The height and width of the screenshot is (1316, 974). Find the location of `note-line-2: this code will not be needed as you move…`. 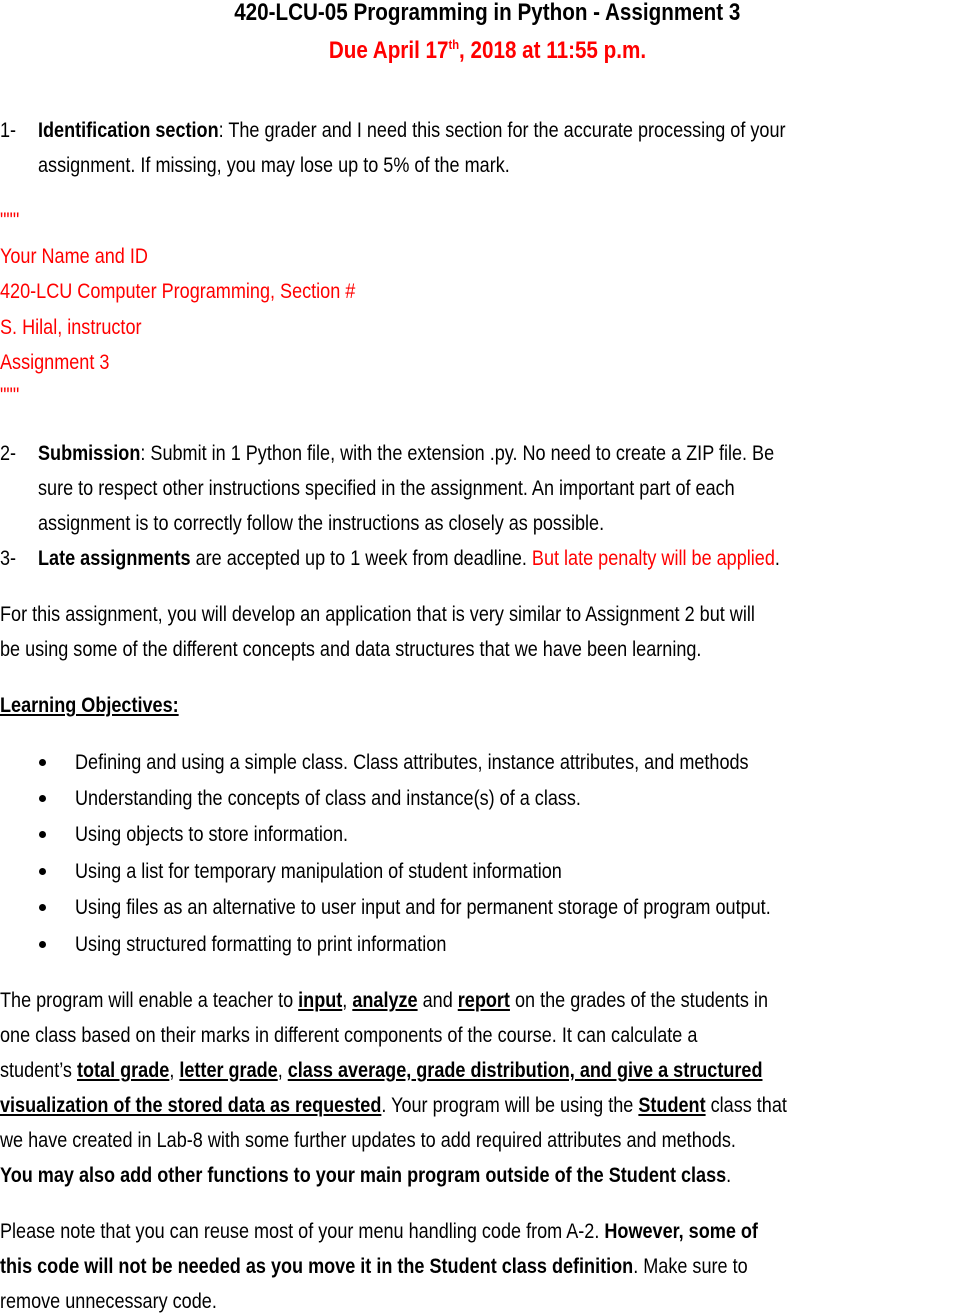

note-line-2: this code will not be needed as you move… is located at coordinates (374, 1266).